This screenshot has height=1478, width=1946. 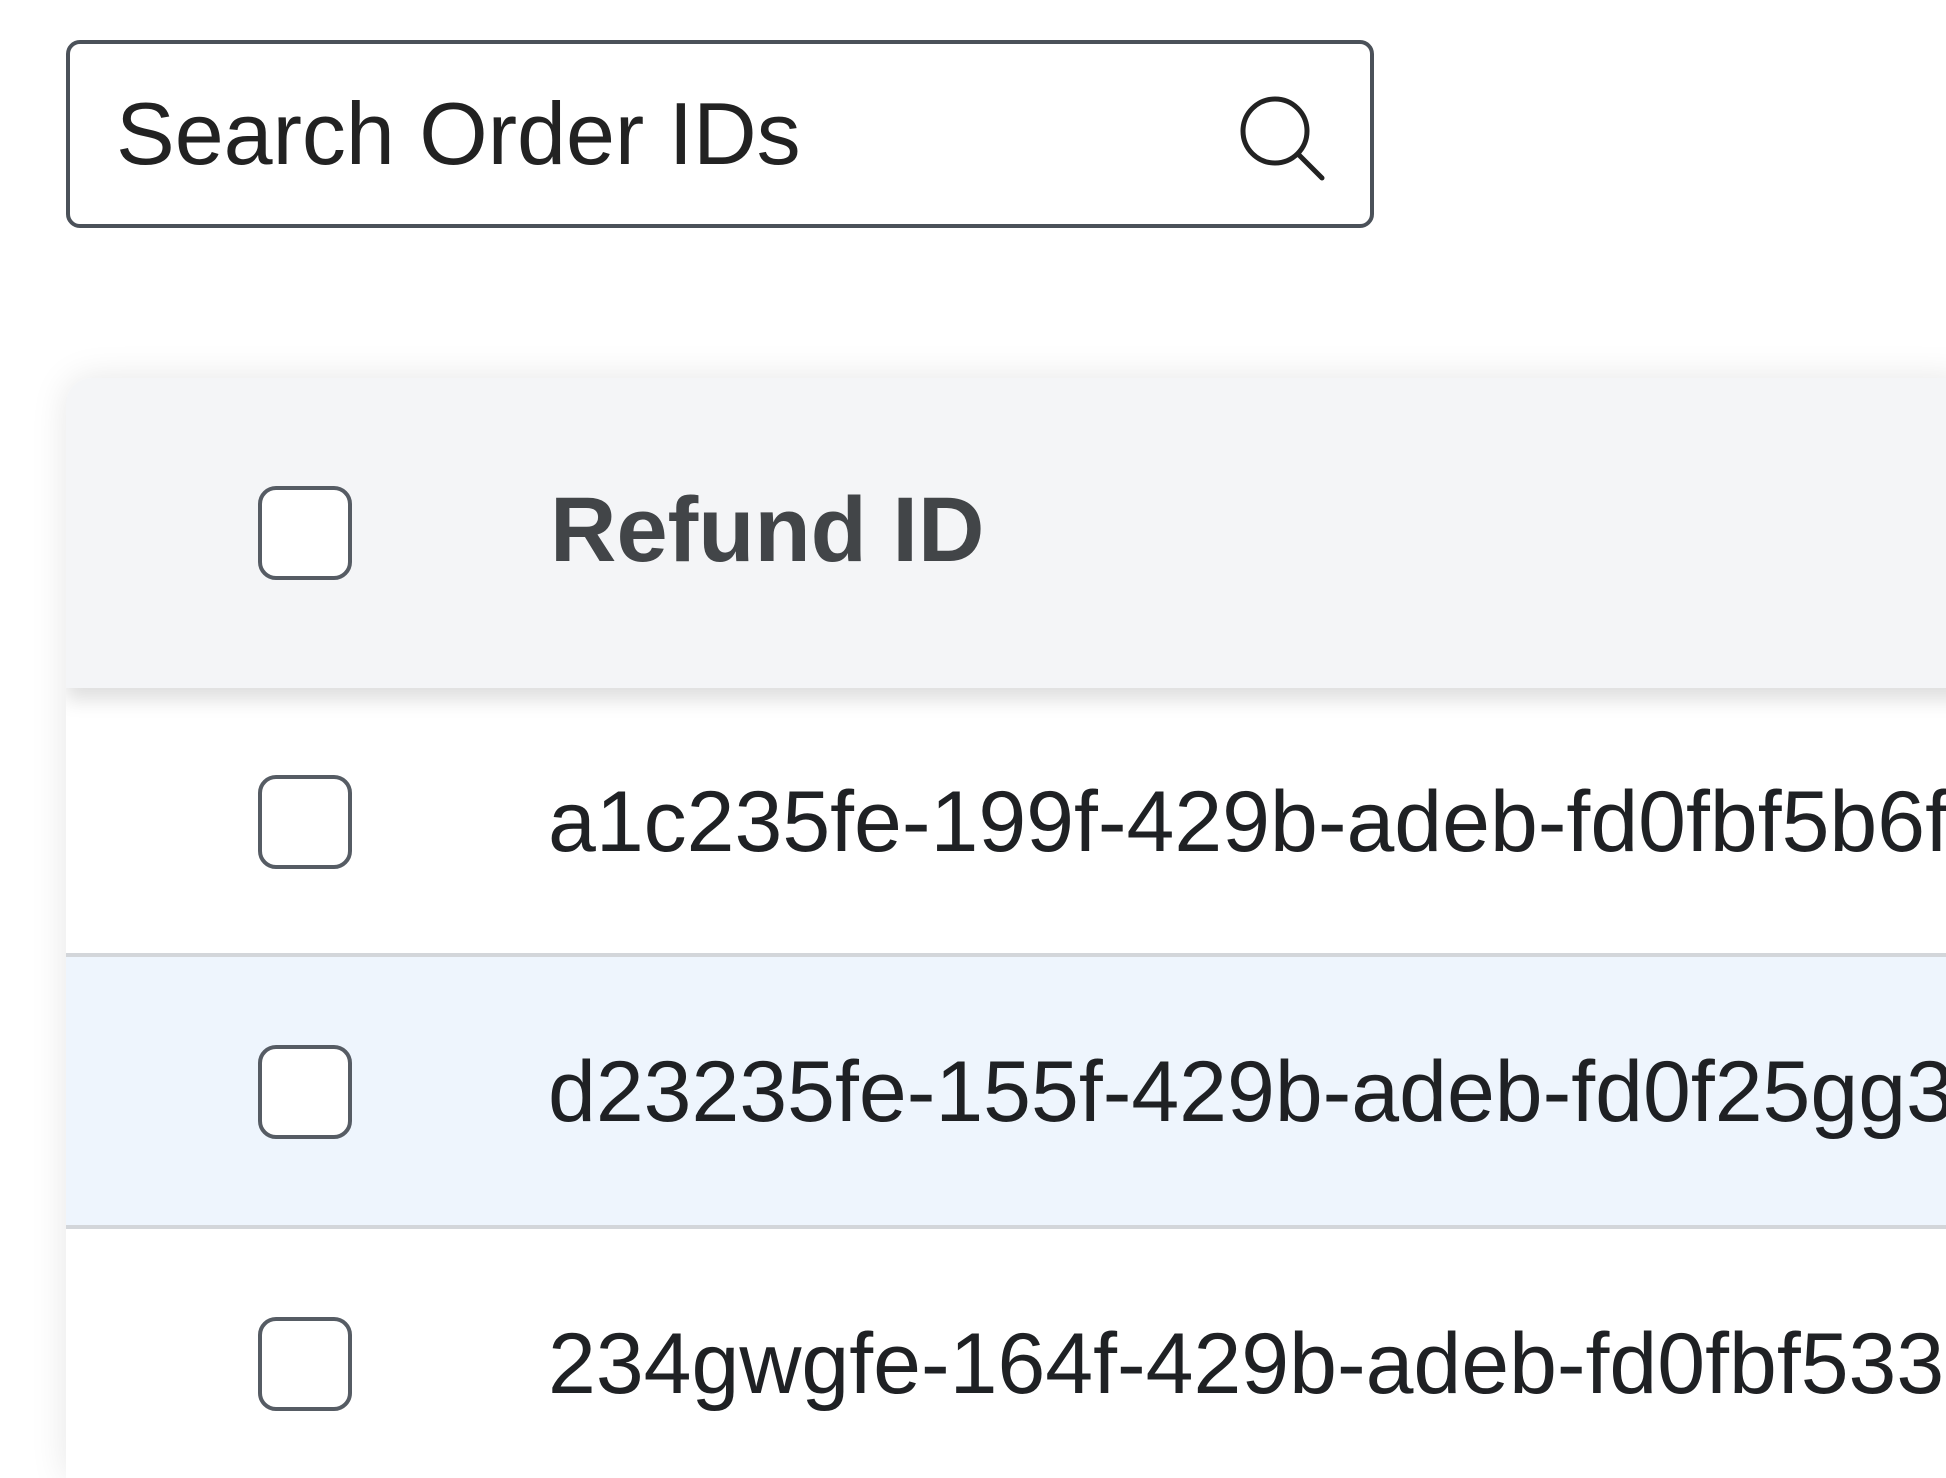 What do you see at coordinates (1283, 139) in the screenshot?
I see `search-icon` at bounding box center [1283, 139].